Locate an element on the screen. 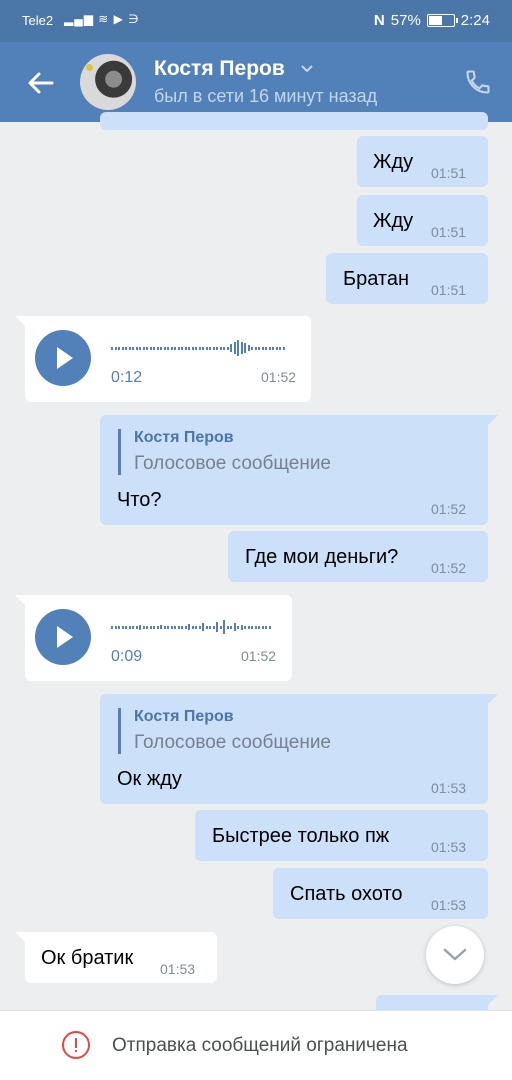 The image size is (512, 1080). clock: 2:24 is located at coordinates (475, 20).